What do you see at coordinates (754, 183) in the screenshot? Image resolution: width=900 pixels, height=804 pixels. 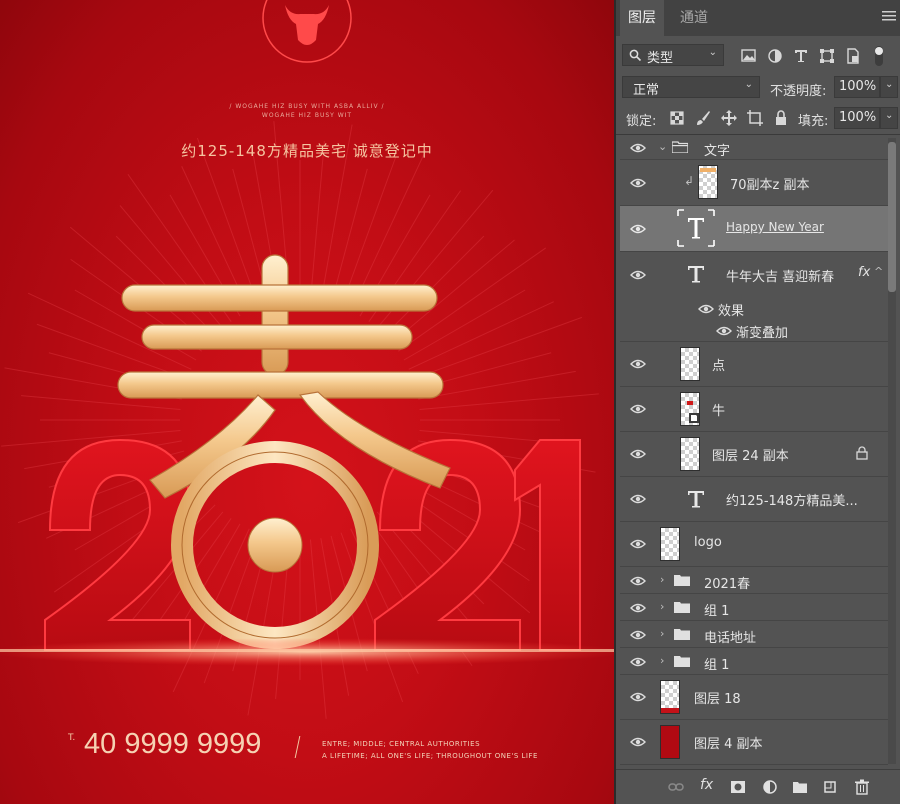 I see `layer-row-70-copy: ↲ 70副本z 副本` at bounding box center [754, 183].